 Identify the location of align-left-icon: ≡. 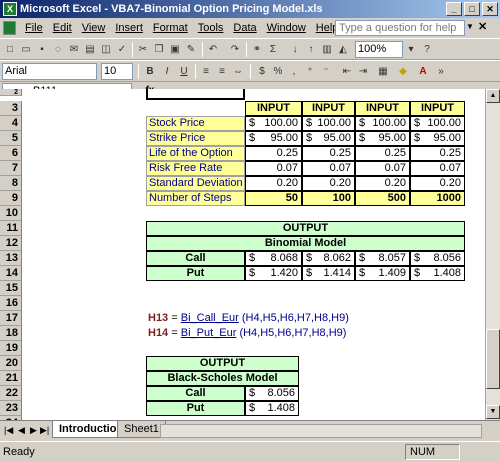
(206, 72).